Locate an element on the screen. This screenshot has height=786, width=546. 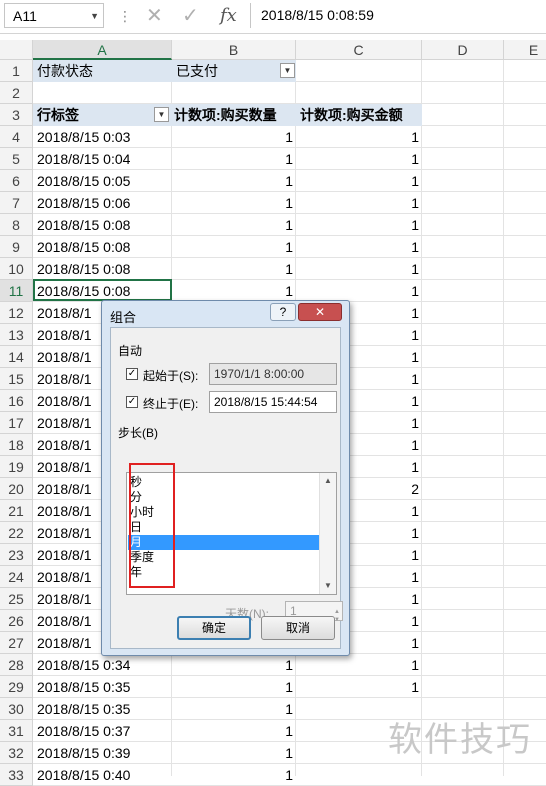
pivot-col-b-header: 计数项:购买数量 is located at coordinates (225, 115).